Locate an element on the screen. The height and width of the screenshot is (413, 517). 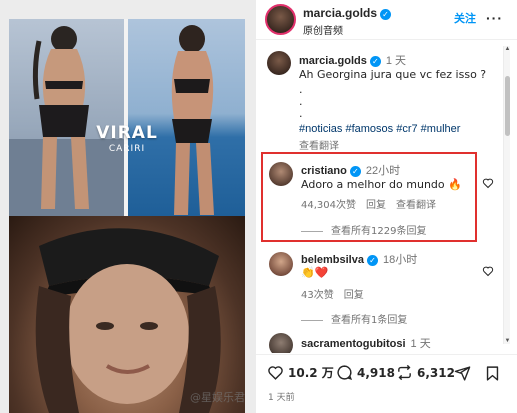
like-action: 10.2 万 is located at coordinates (300, 372).